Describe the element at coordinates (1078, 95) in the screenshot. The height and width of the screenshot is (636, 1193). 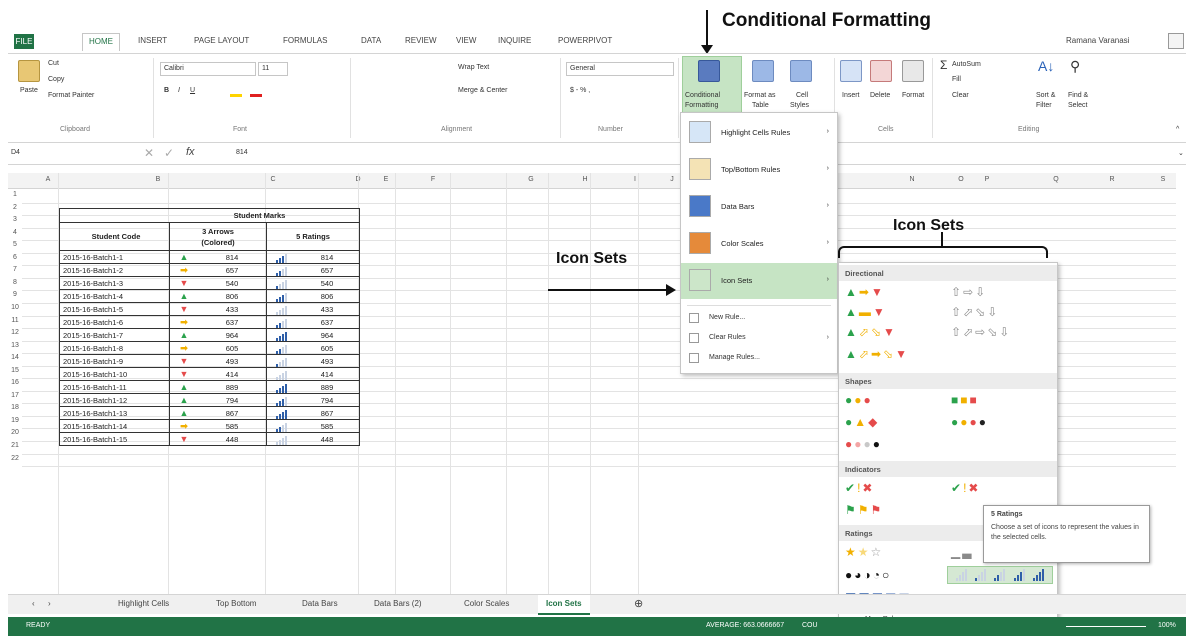
I see `find-select-button: Find &` at that location.